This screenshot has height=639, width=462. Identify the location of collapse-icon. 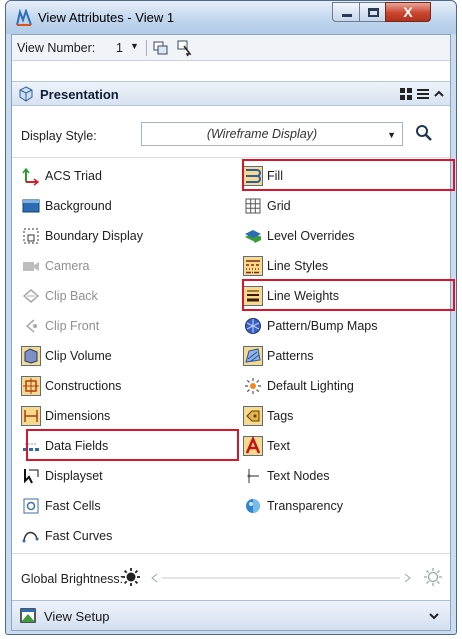
(439, 94).